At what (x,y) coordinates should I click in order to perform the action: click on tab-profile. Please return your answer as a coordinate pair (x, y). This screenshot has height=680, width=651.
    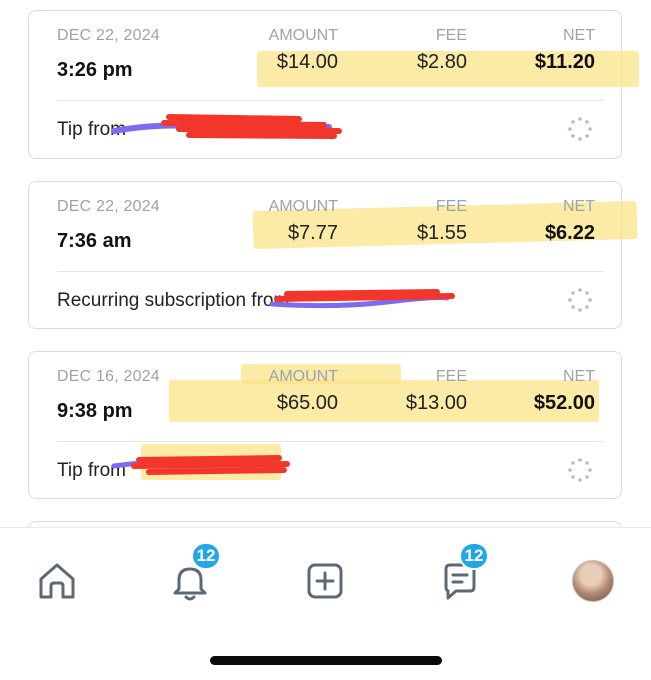
    Looking at the image, I should click on (593, 581).